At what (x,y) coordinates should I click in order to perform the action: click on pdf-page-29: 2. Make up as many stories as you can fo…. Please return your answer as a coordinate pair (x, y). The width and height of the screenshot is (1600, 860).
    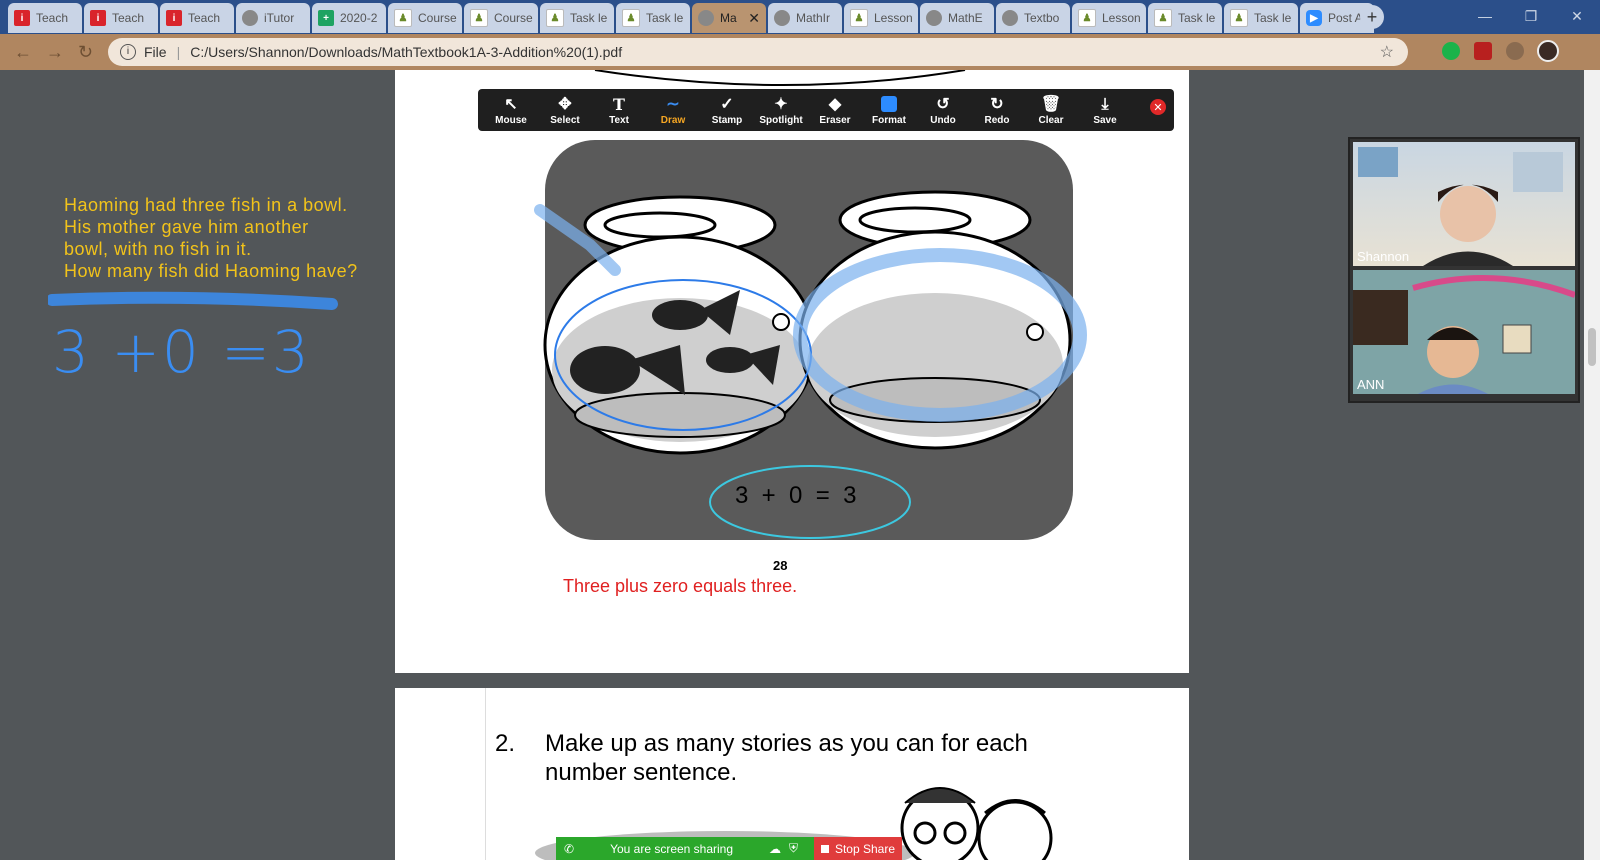
    Looking at the image, I should click on (792, 774).